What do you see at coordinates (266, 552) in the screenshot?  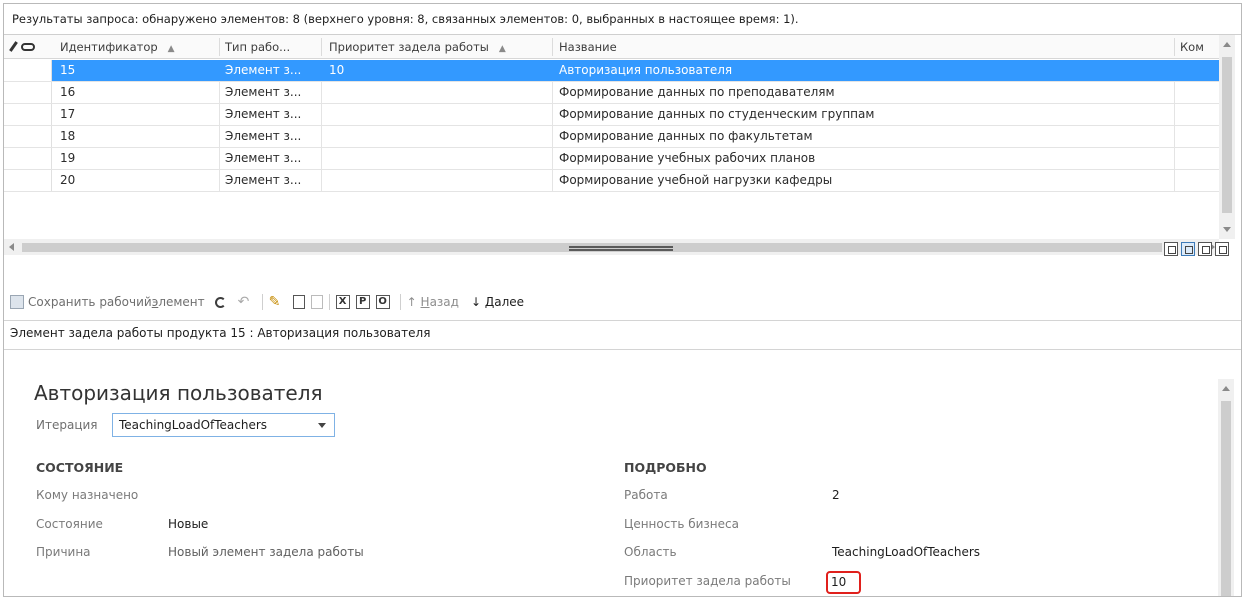 I see `reason-value: Новый элемент задела работы` at bounding box center [266, 552].